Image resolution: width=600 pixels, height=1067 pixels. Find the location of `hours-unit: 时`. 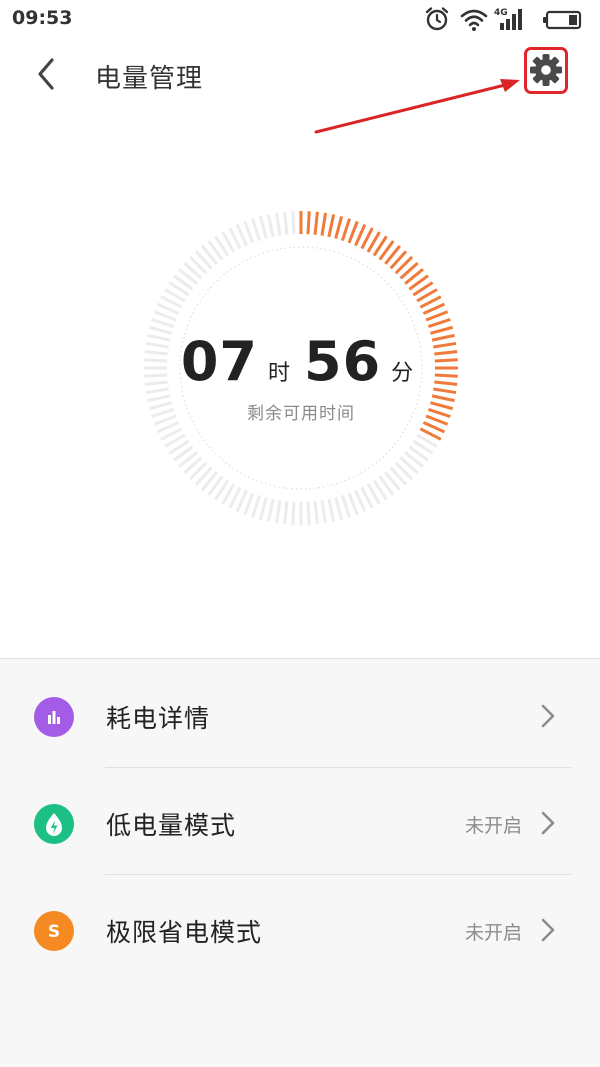

hours-unit: 时 is located at coordinates (278, 373).